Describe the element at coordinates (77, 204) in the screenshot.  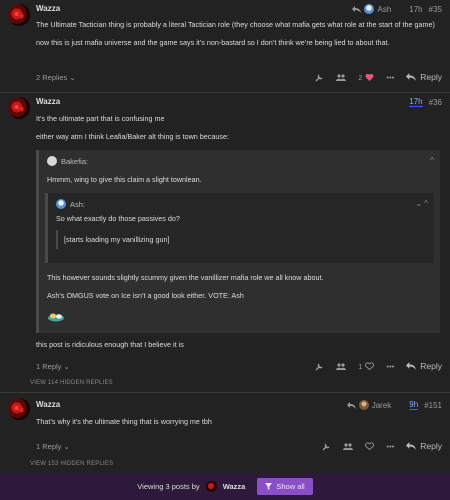
I see `quote-author: Ash:` at that location.